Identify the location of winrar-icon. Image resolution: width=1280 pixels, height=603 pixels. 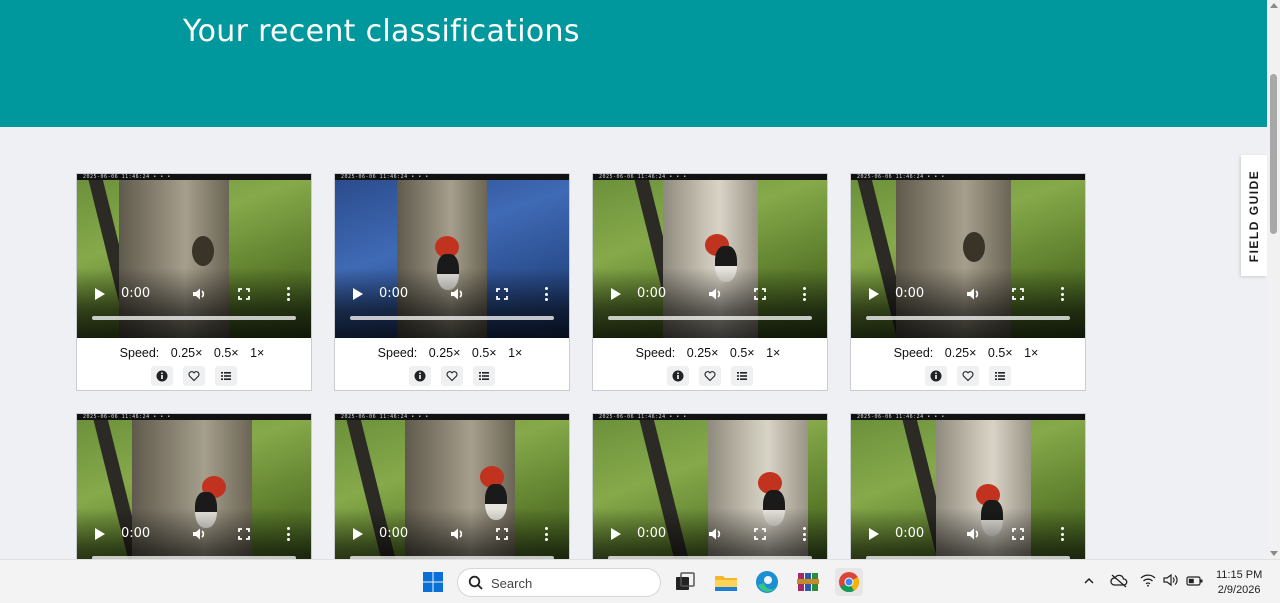
(808, 582).